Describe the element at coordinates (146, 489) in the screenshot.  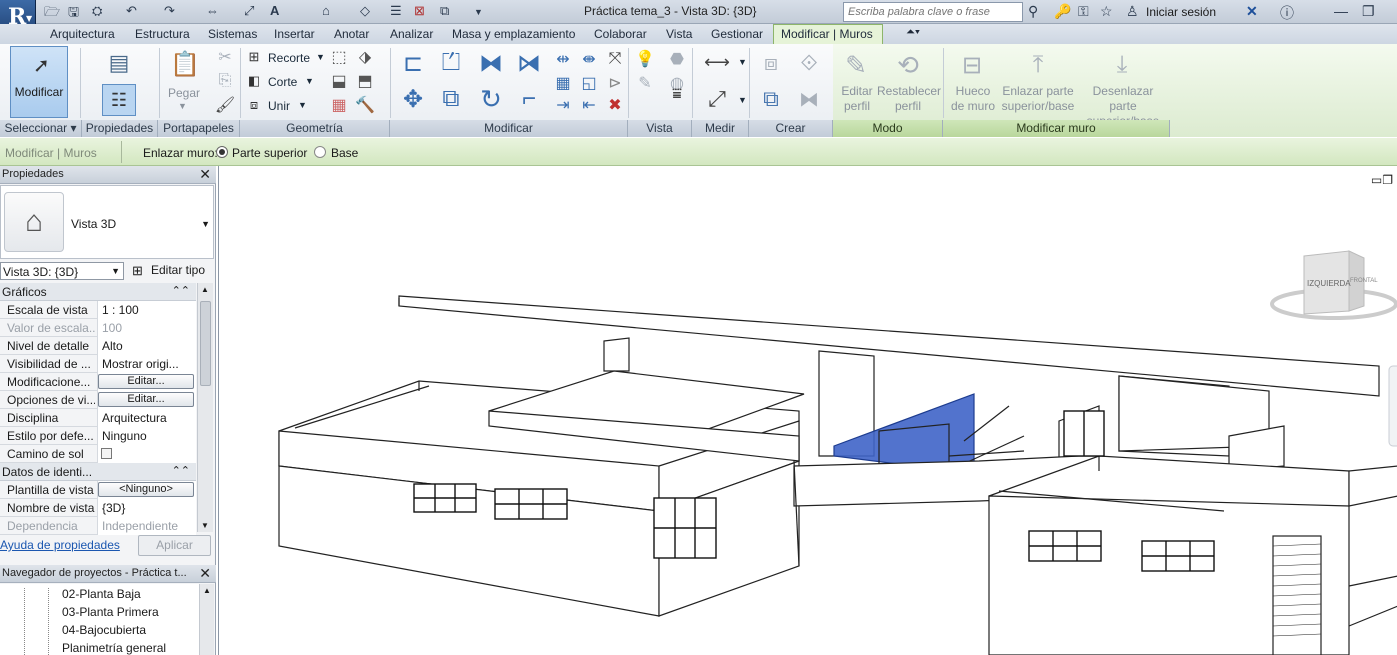
I see `property-edit-button: <Ninguno>` at that location.